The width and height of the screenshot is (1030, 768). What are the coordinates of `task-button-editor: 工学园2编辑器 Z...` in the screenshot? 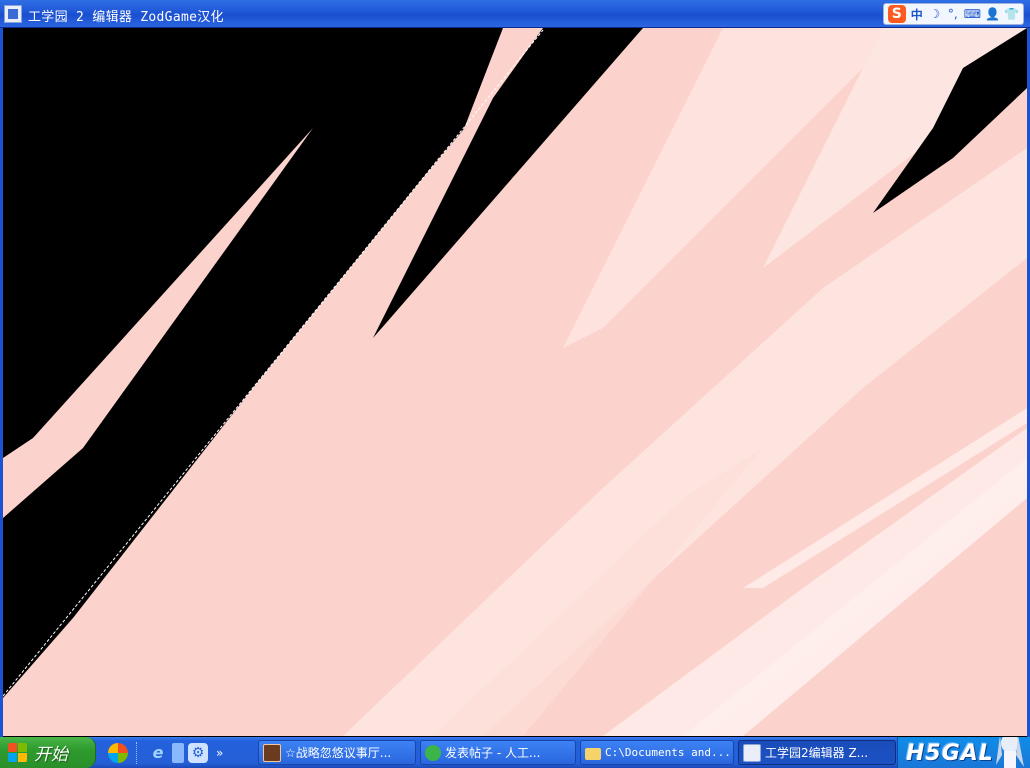 It's located at (817, 752).